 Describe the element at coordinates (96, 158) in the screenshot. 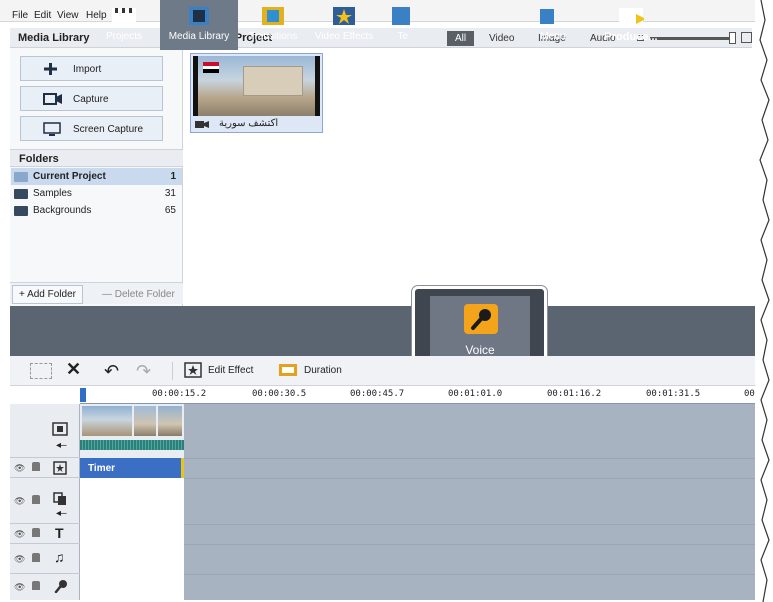

I see `folders-title: Folders` at that location.